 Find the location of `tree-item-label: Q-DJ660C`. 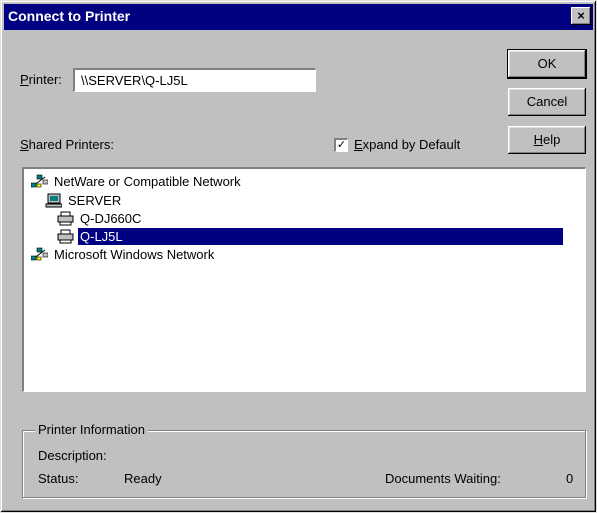

tree-item-label: Q-DJ660C is located at coordinates (111, 218).